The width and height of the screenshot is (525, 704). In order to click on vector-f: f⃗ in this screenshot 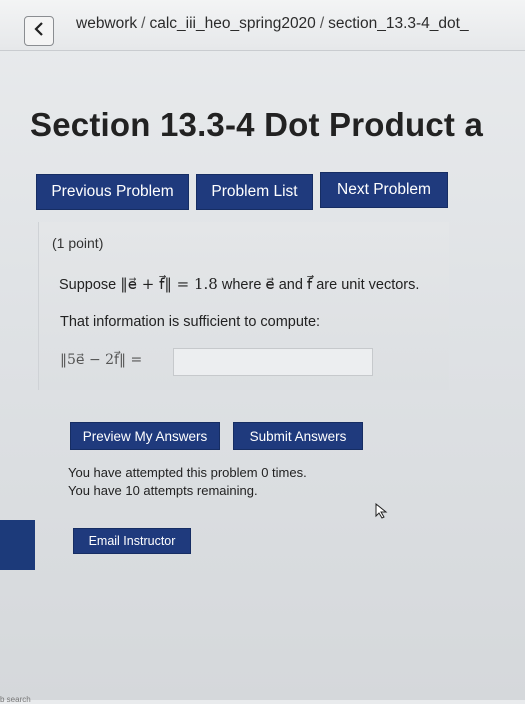, I will do `click(309, 284)`.